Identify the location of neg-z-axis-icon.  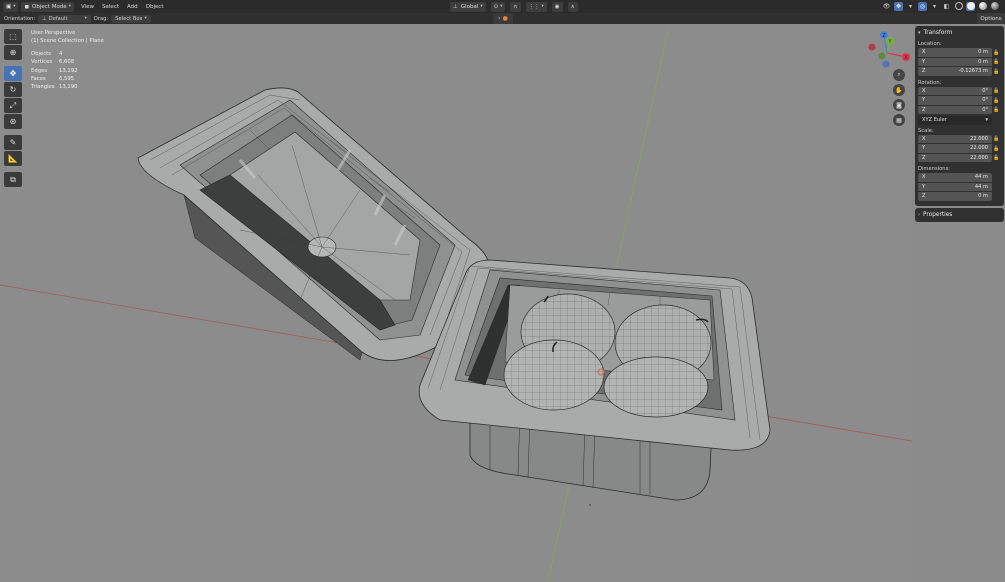
(886, 64).